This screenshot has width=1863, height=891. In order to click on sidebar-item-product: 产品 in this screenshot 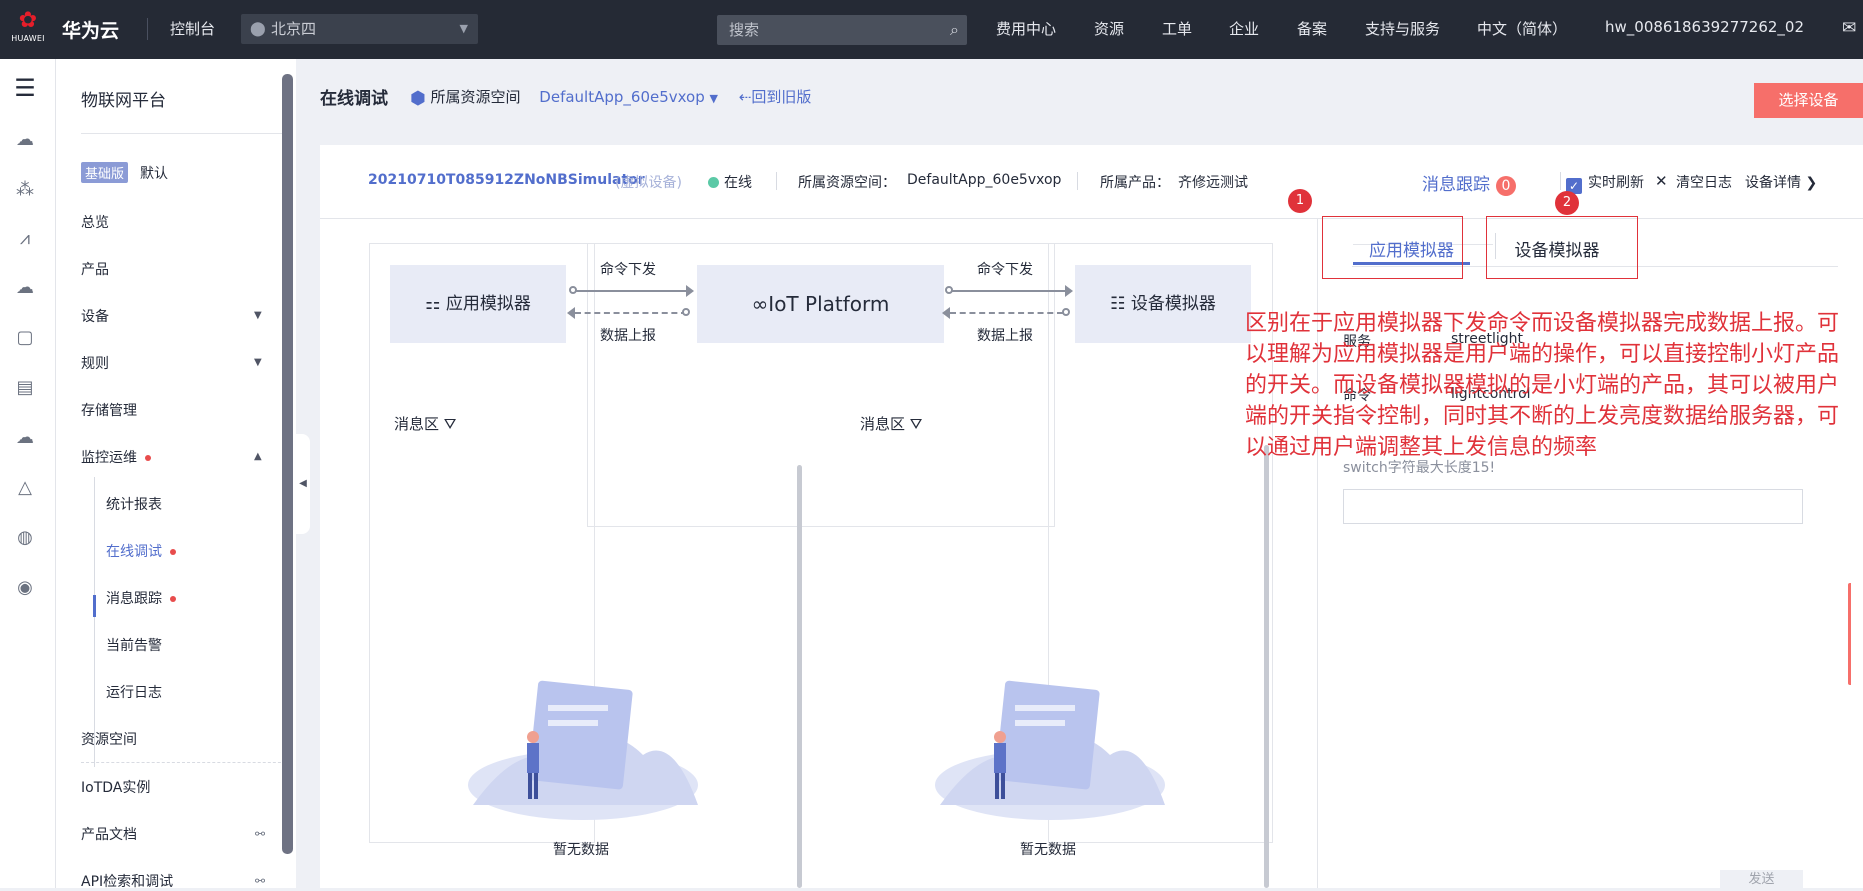, I will do `click(95, 269)`.